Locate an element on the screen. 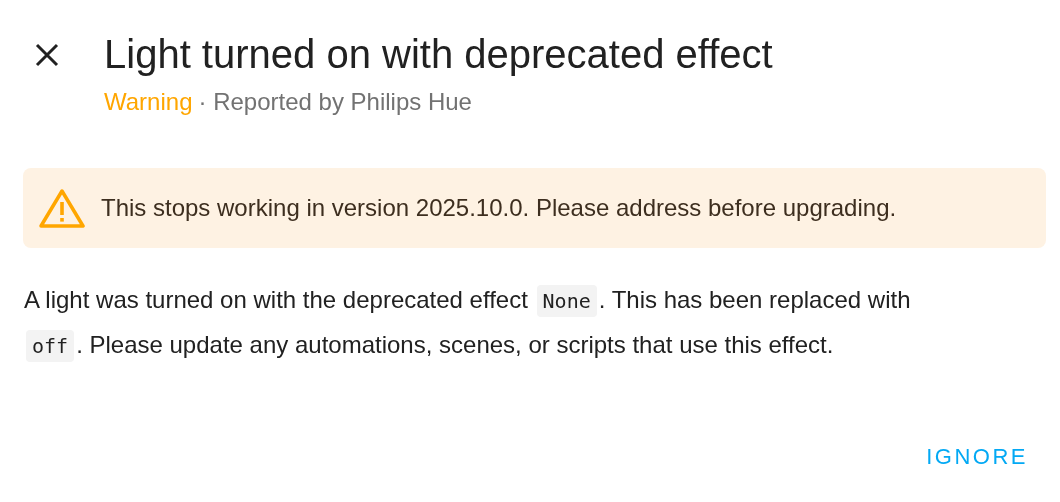 The height and width of the screenshot is (502, 1060). reporter-text: · Reported by Philips Hue is located at coordinates (335, 102).